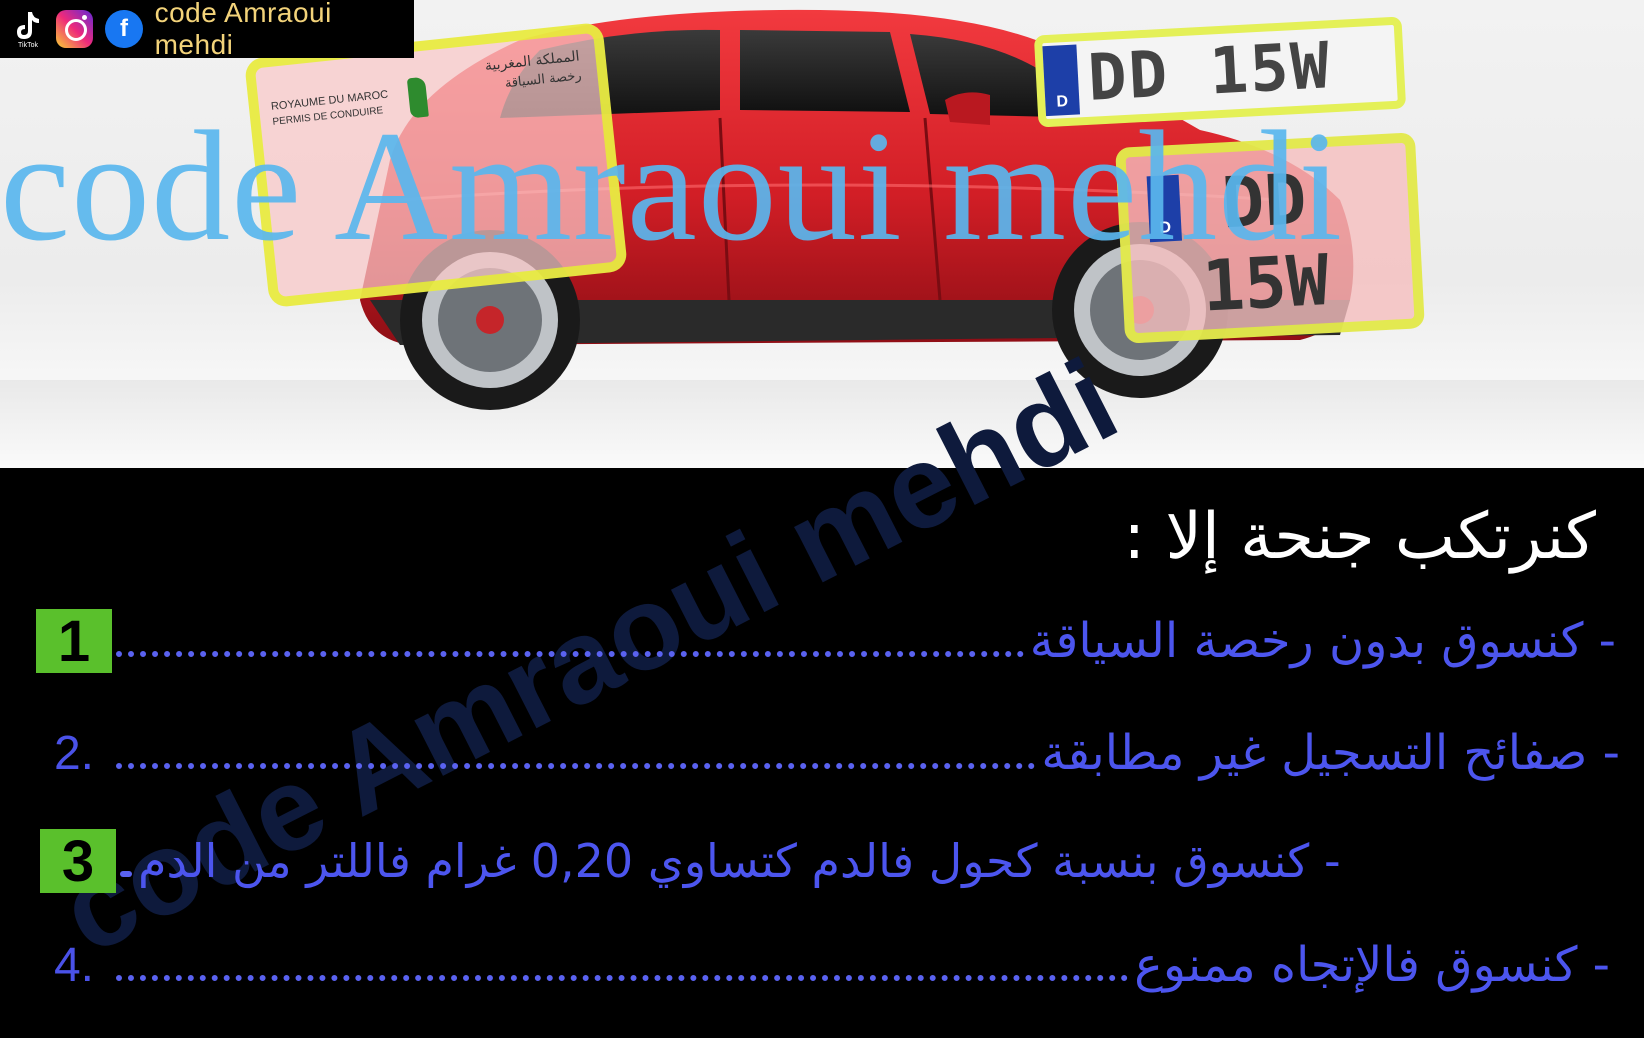  Describe the element at coordinates (28, 45) in the screenshot. I see `tiktok-label: TikTok` at that location.